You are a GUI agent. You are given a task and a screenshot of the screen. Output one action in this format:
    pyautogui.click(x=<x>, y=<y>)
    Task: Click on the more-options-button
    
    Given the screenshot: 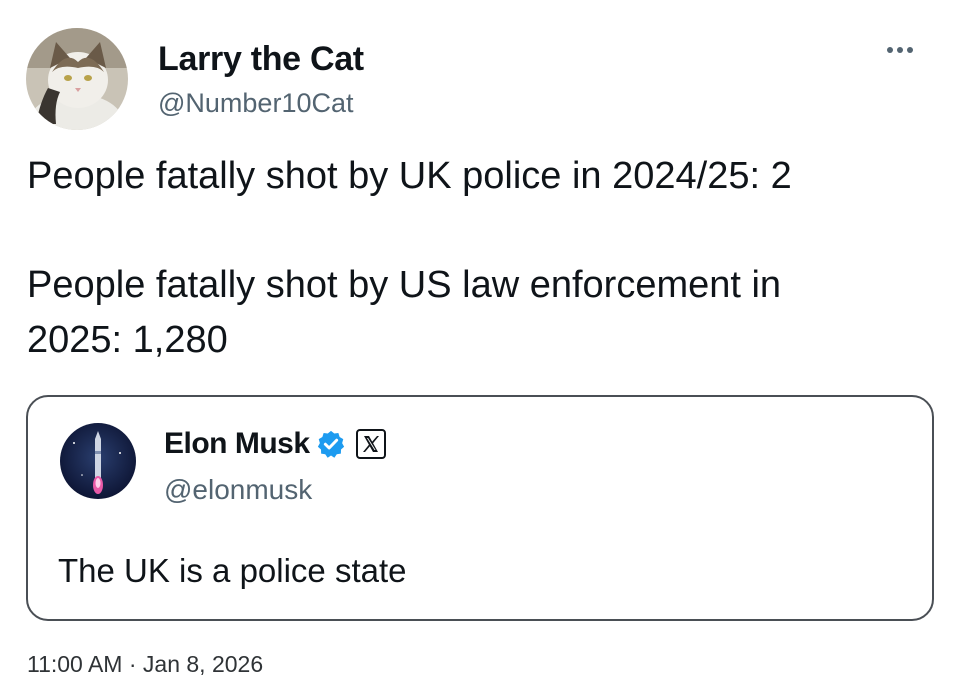 What is the action you would take?
    pyautogui.click(x=900, y=50)
    